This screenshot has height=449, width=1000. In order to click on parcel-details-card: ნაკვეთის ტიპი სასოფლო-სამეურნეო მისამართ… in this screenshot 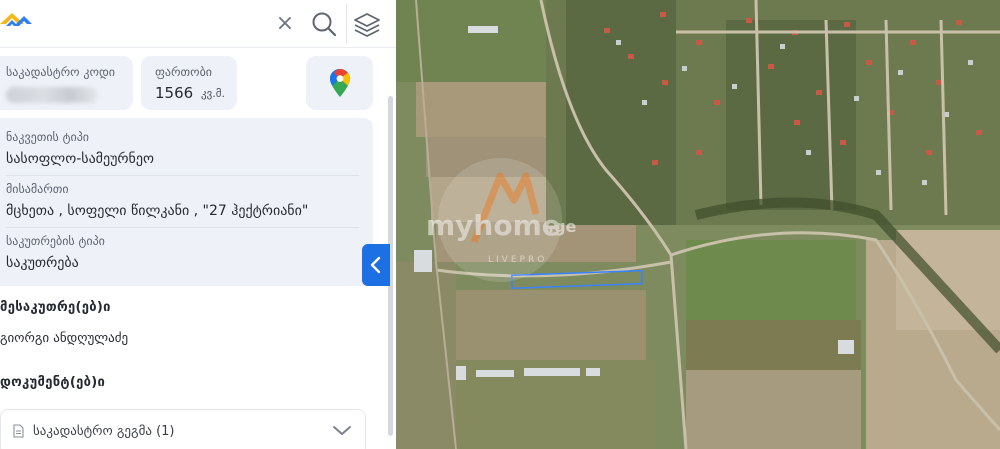, I will do `click(186, 202)`.